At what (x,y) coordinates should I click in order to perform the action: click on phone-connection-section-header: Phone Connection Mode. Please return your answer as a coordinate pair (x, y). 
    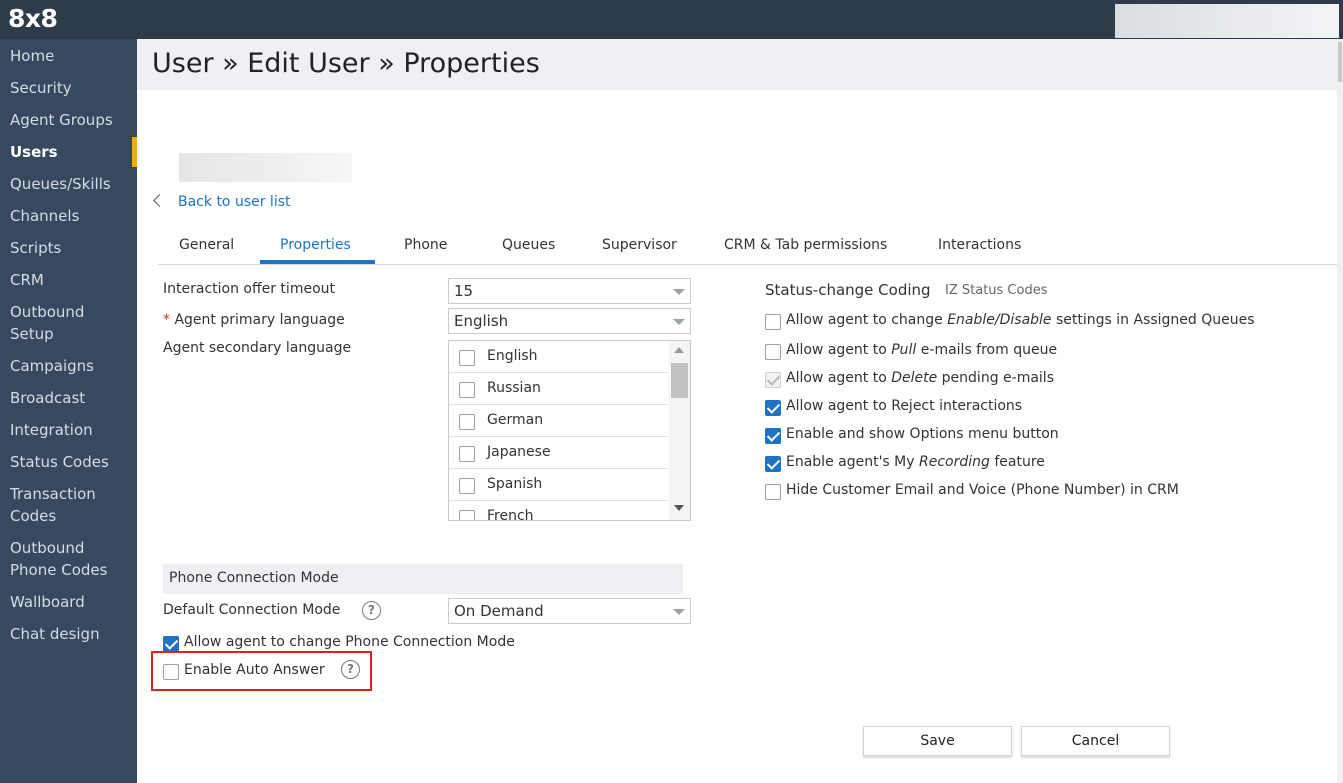
    Looking at the image, I should click on (423, 579).